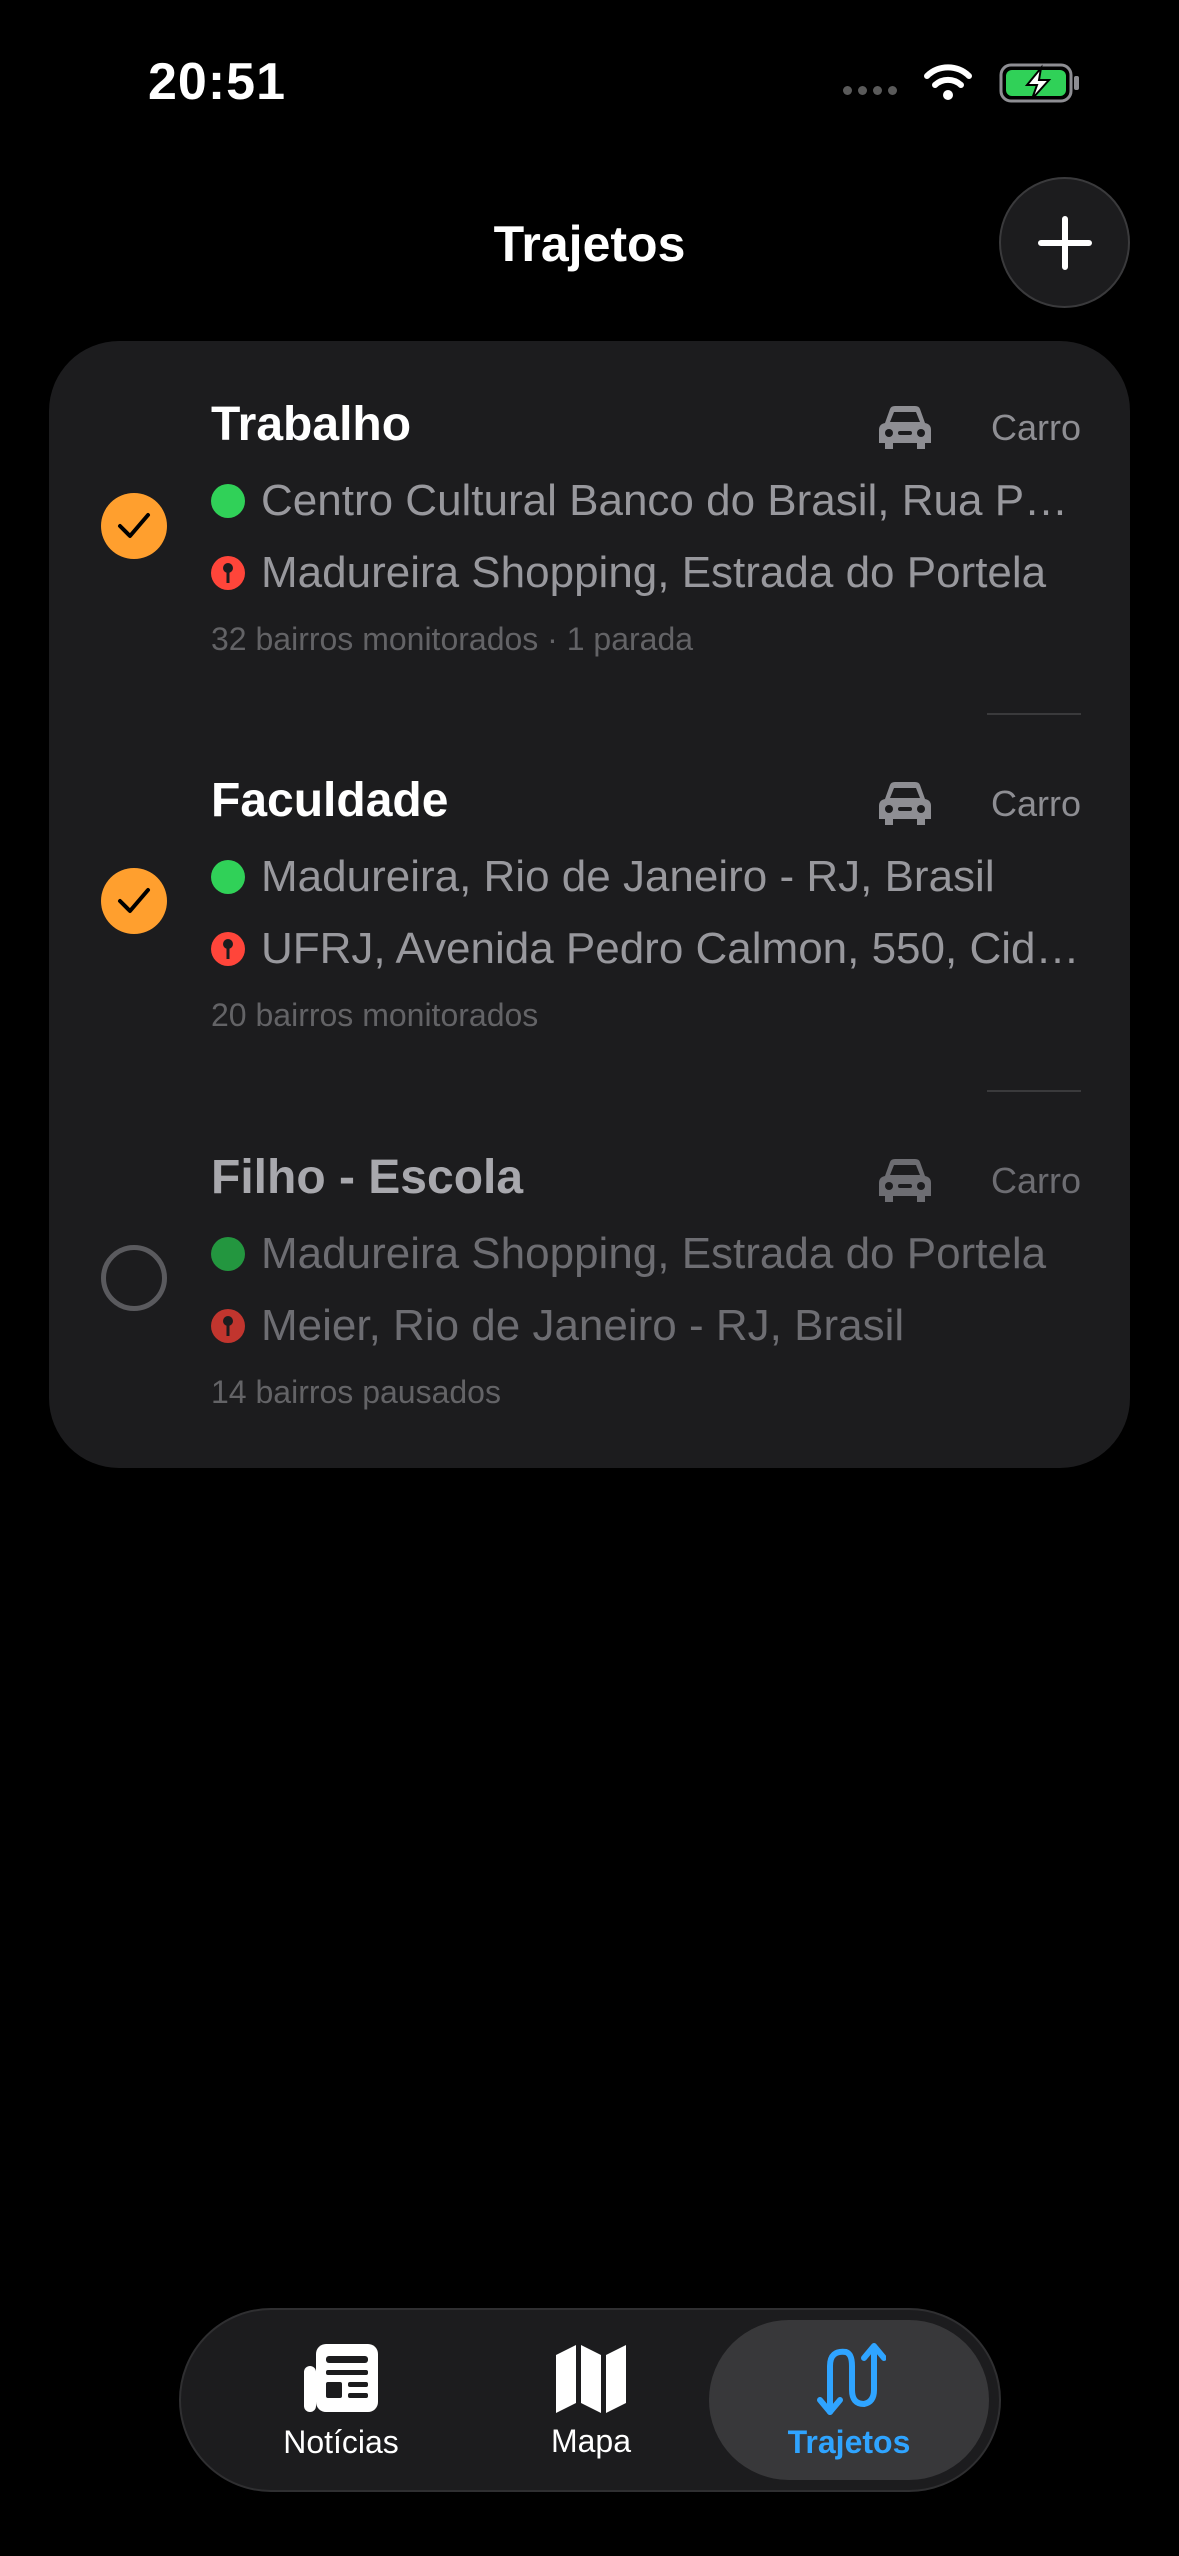 The height and width of the screenshot is (2556, 1179). What do you see at coordinates (591, 2440) in the screenshot?
I see `tab-label: Mapa` at bounding box center [591, 2440].